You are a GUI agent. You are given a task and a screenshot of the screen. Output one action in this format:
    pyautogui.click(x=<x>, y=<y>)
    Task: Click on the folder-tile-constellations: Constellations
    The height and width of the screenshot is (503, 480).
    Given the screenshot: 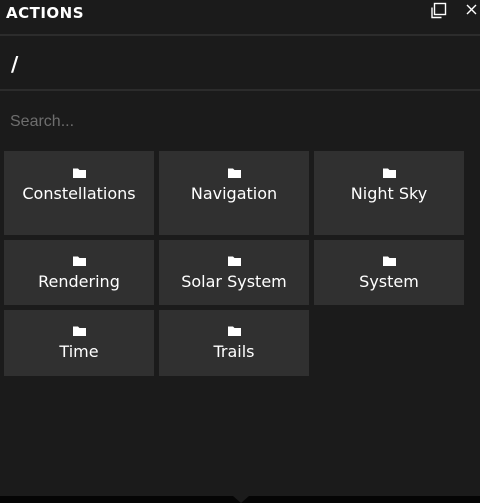 What is the action you would take?
    pyautogui.click(x=79, y=193)
    